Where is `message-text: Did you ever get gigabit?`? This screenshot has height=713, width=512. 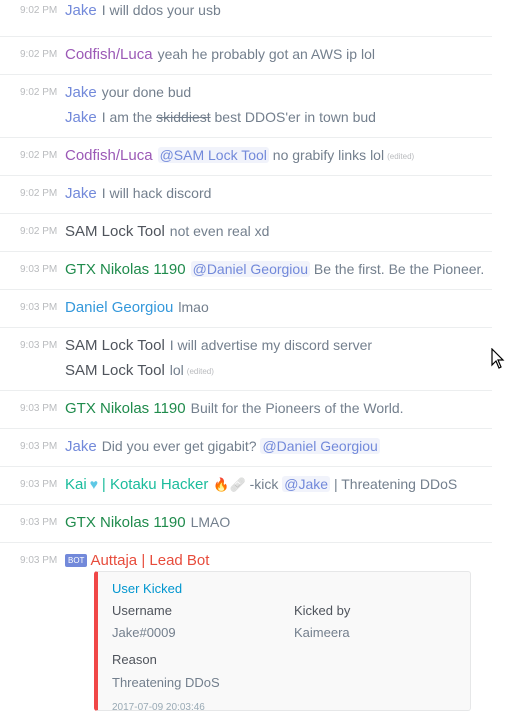 message-text: Did you ever get gigabit? is located at coordinates (181, 446).